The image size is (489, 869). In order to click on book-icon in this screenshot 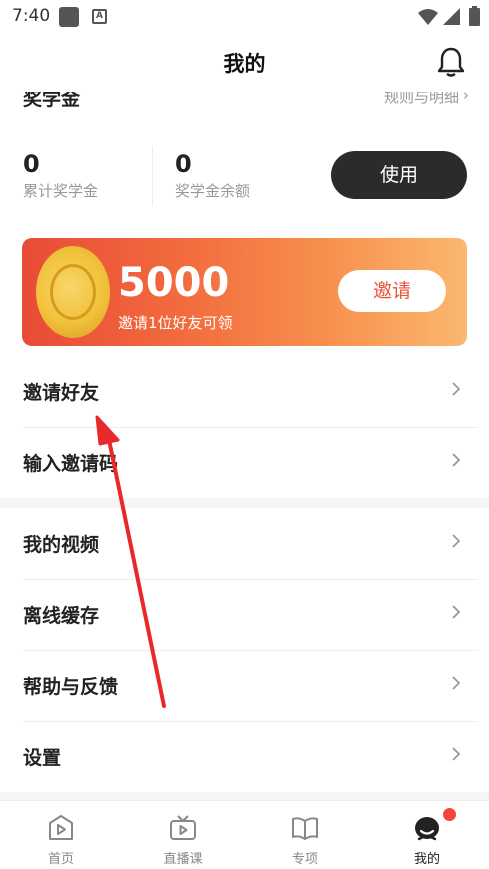, I will do `click(305, 828)`.